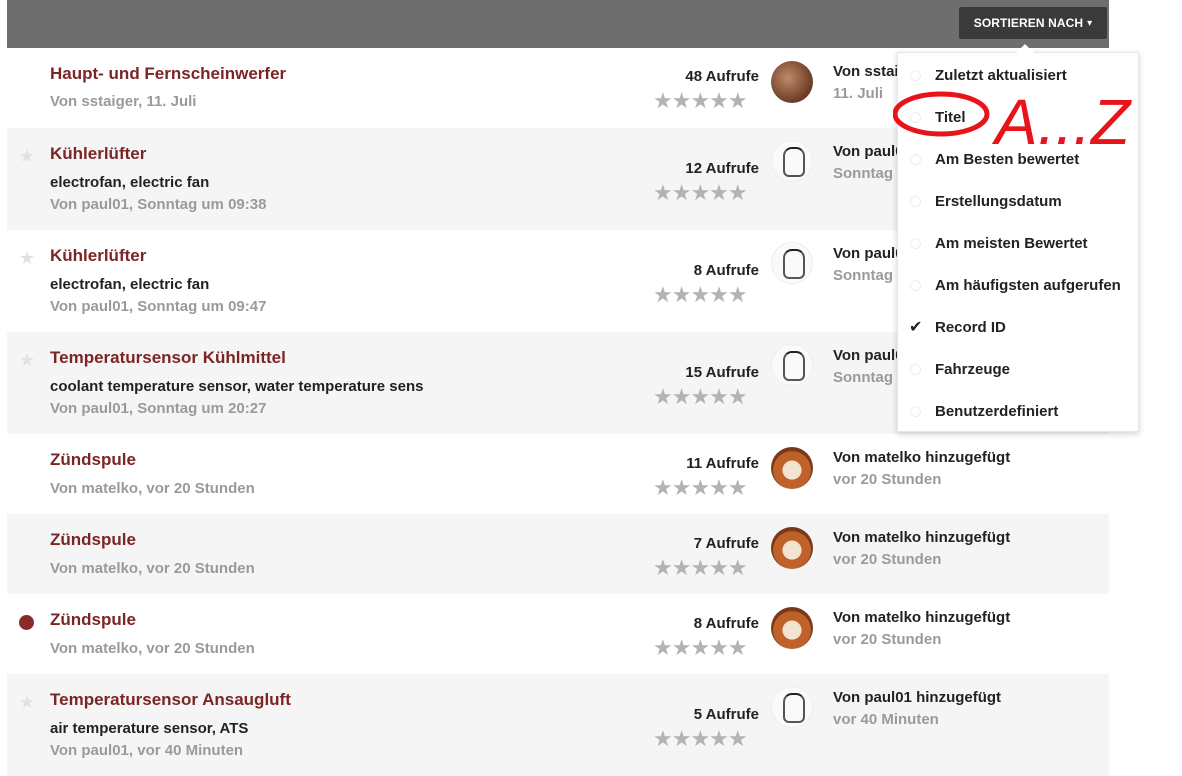  What do you see at coordinates (722, 463) in the screenshot?
I see `view-count: 11 Aufrufe` at bounding box center [722, 463].